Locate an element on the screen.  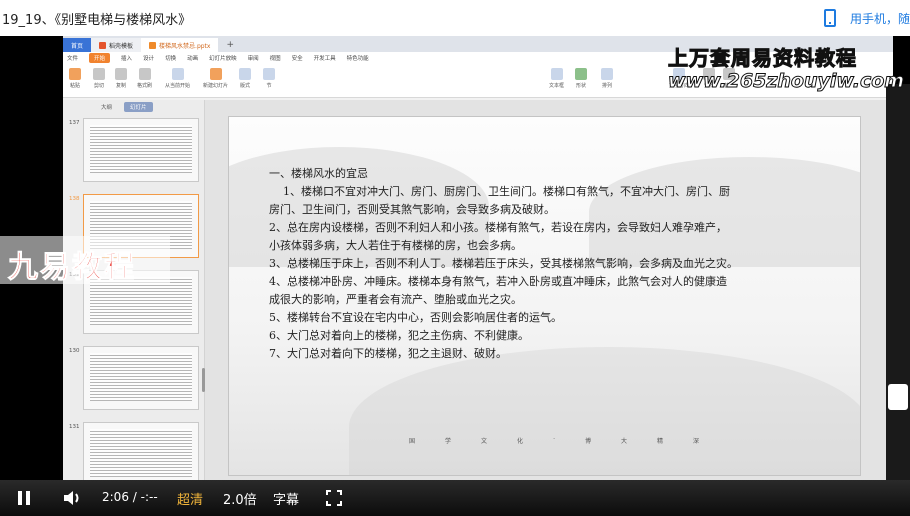
arrange-button: 排列 is located at coordinates (607, 78).